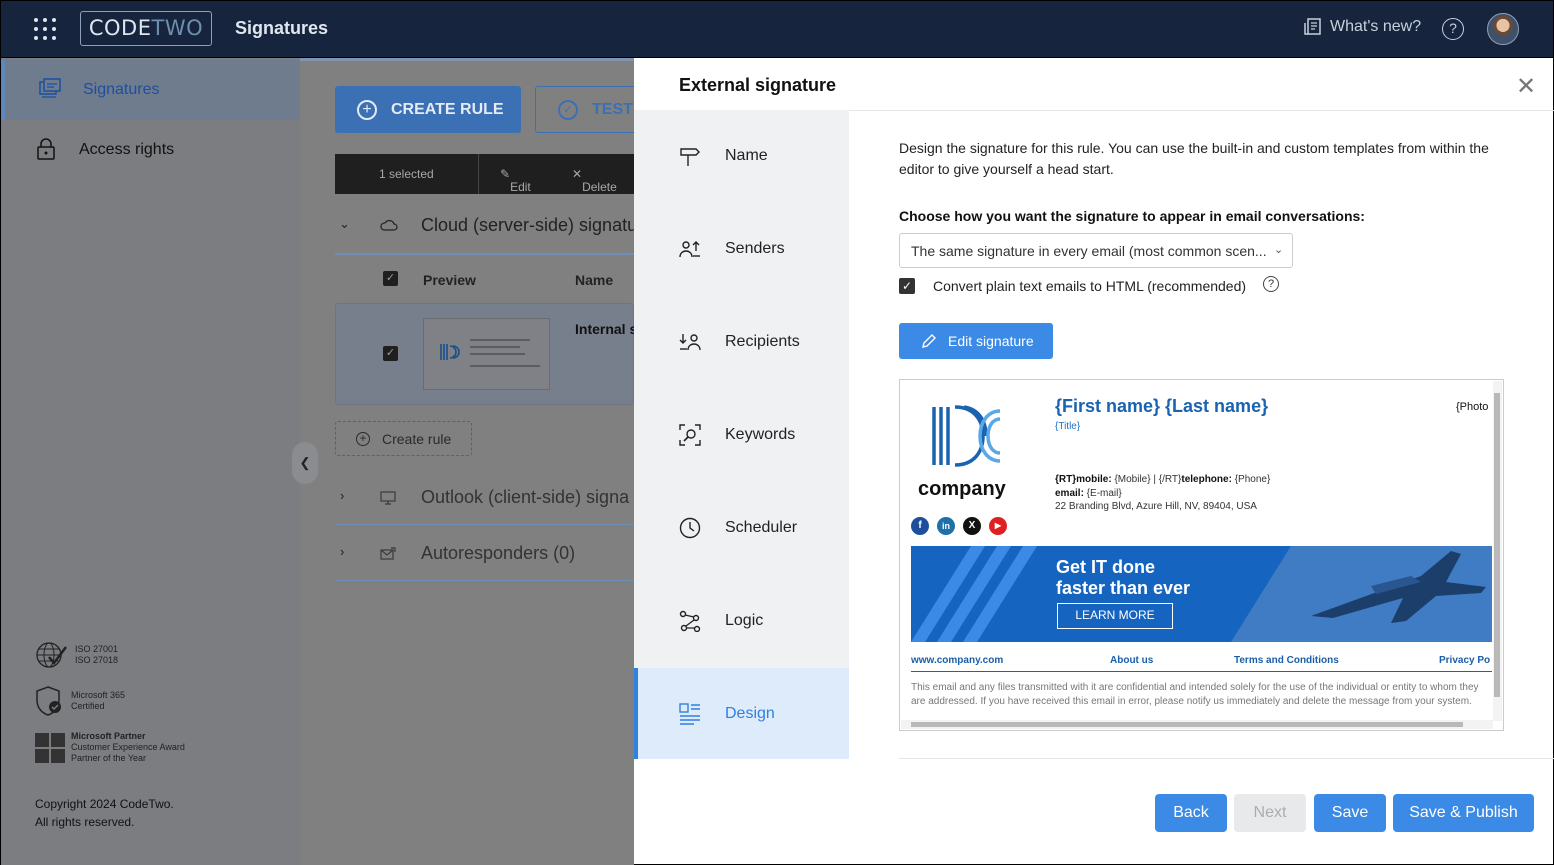  I want to click on signpost-icon, so click(690, 157).